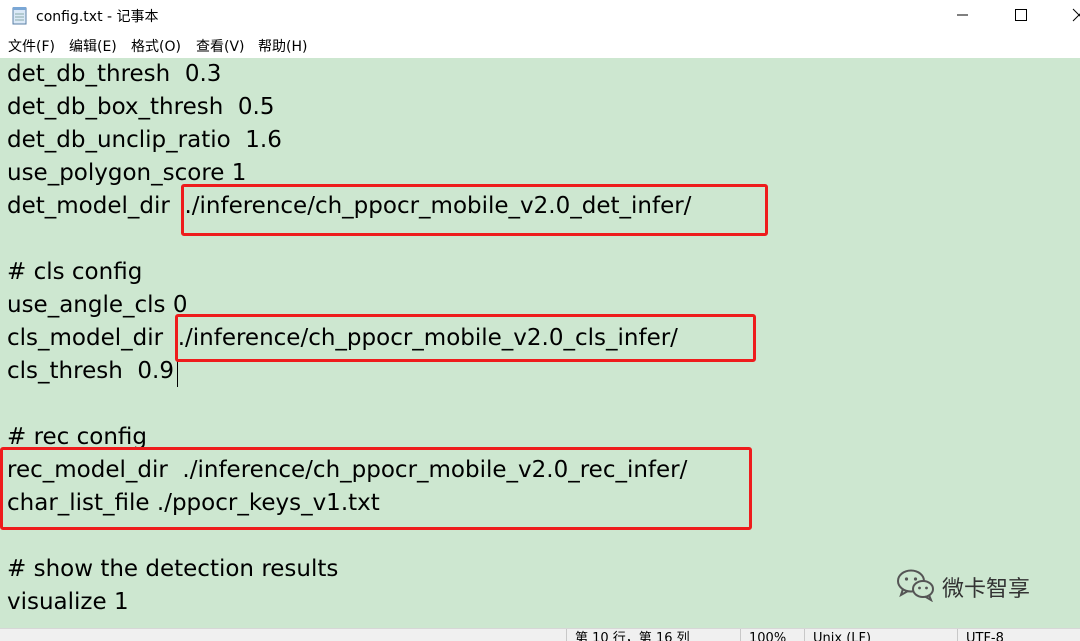  What do you see at coordinates (156, 46) in the screenshot?
I see `menu-format: 格式(O)` at bounding box center [156, 46].